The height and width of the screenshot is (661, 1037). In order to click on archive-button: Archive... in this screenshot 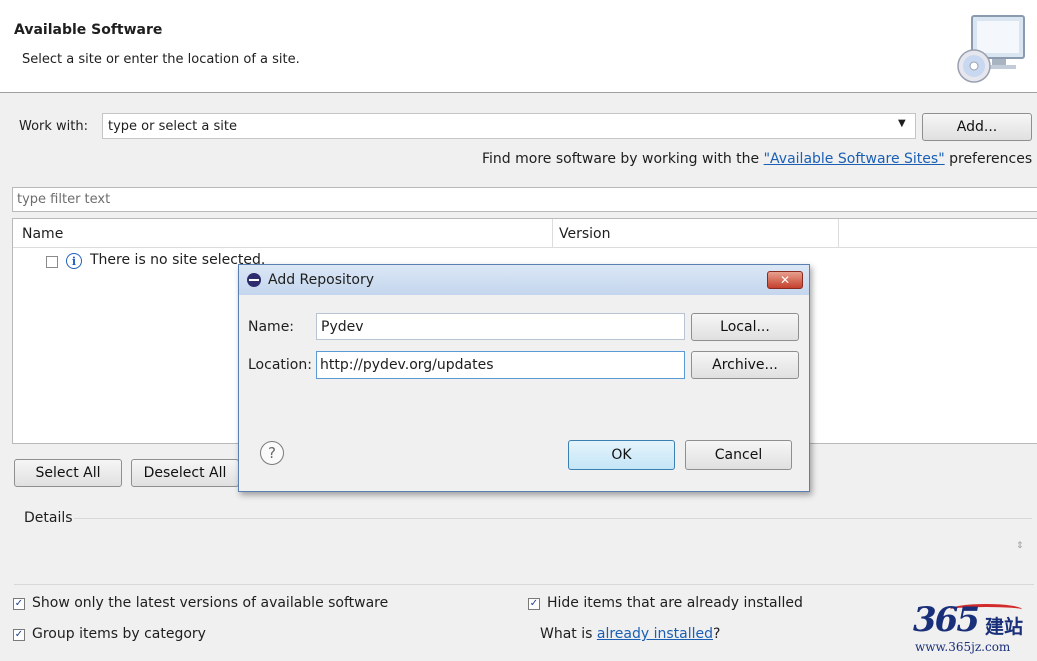, I will do `click(745, 365)`.